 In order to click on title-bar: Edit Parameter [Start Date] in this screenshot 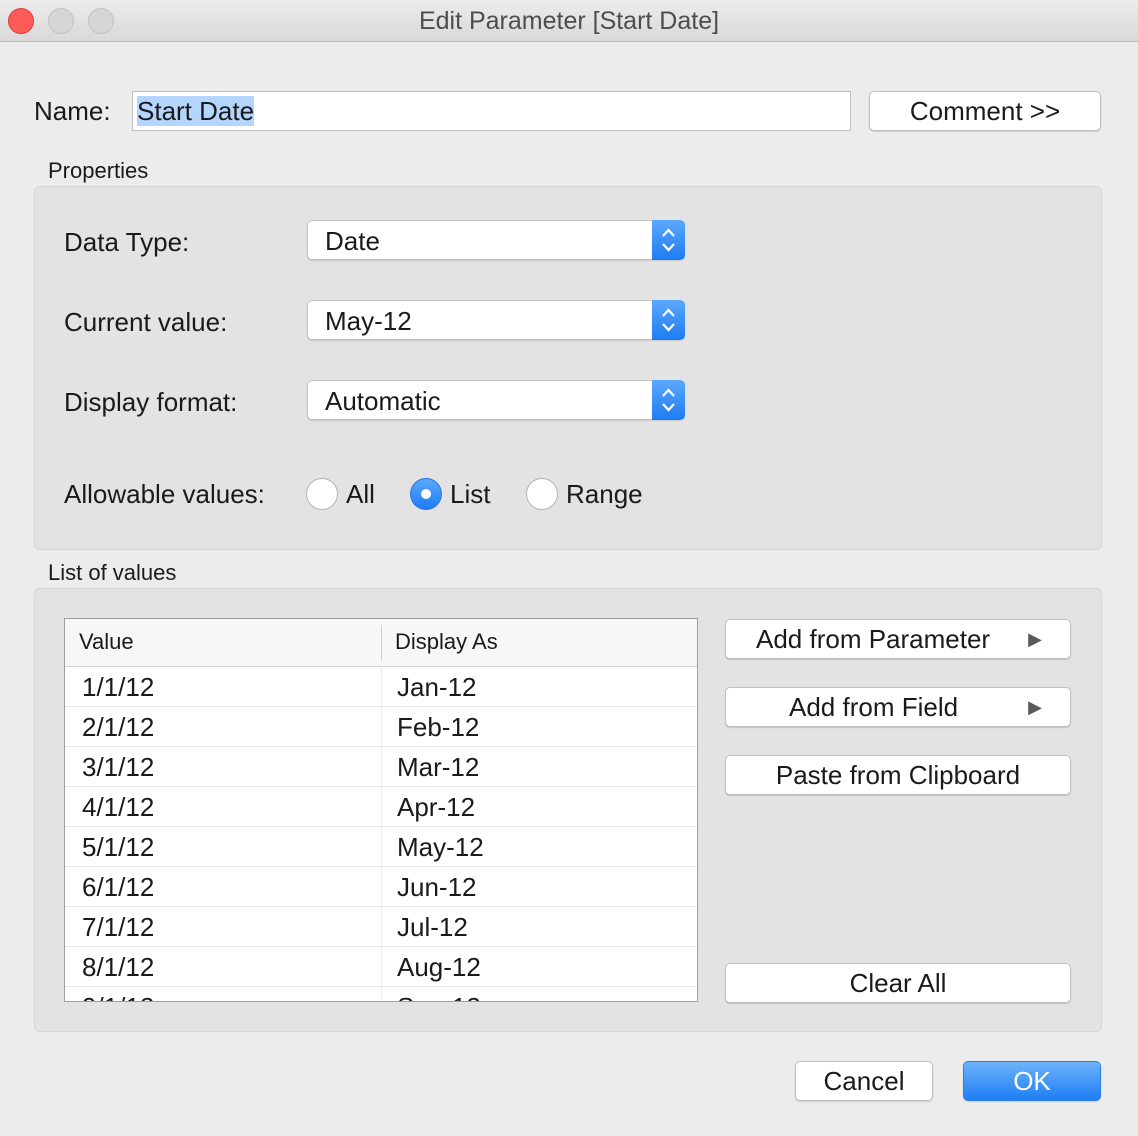, I will do `click(569, 21)`.